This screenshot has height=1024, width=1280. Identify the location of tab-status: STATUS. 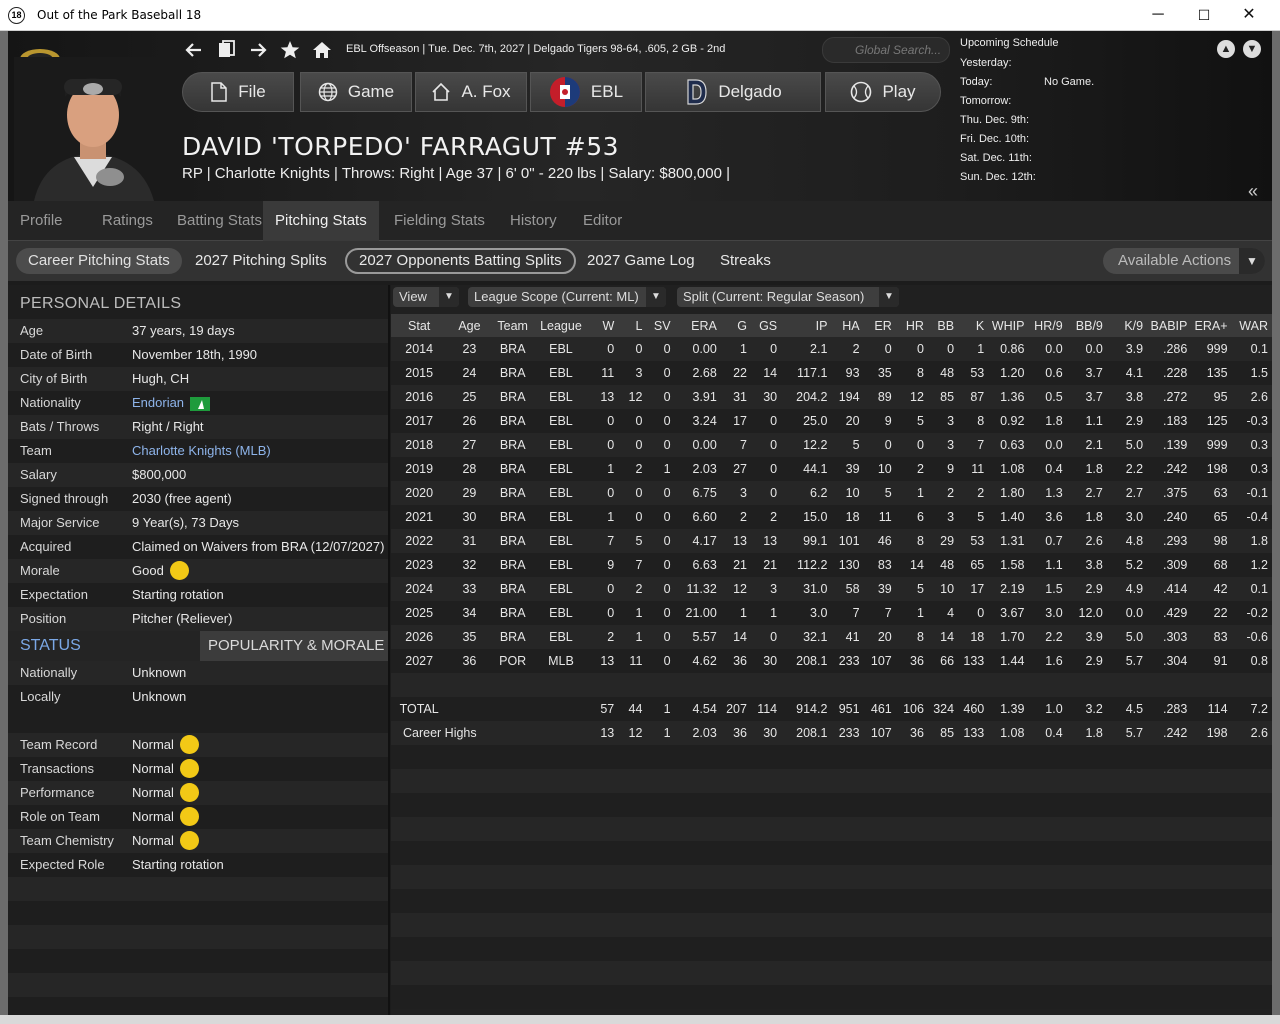
(104, 646).